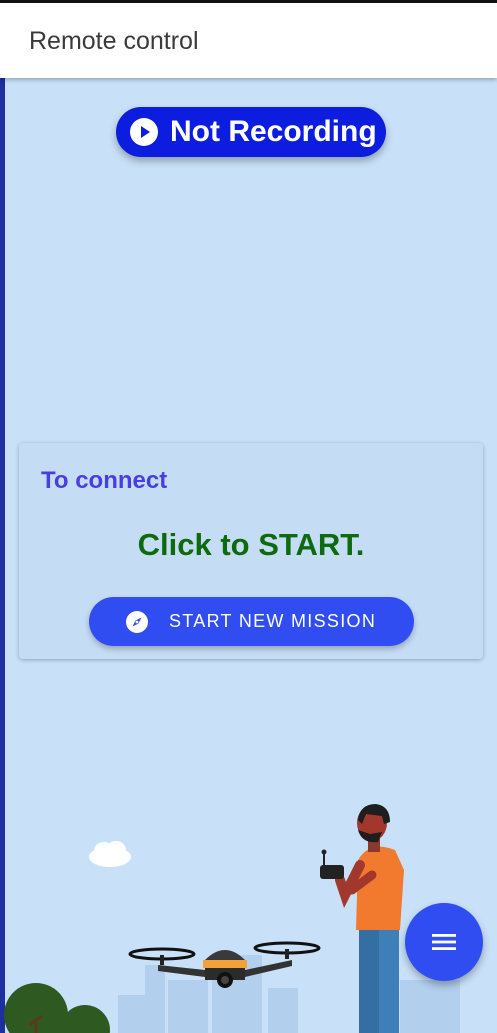 Image resolution: width=497 pixels, height=1033 pixels. I want to click on start-new-mission-button: START NEW MISSION, so click(251, 621).